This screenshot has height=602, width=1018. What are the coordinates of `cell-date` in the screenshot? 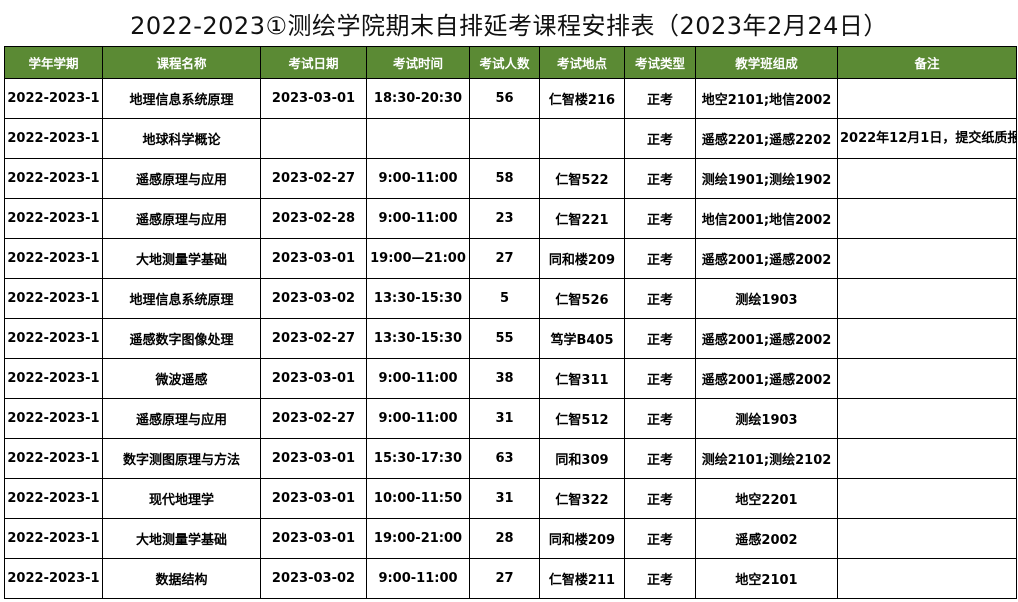 It's located at (313, 138).